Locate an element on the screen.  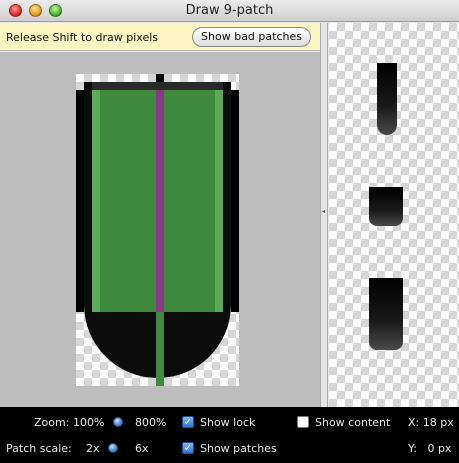
patch-top-band is located at coordinates (157, 86).